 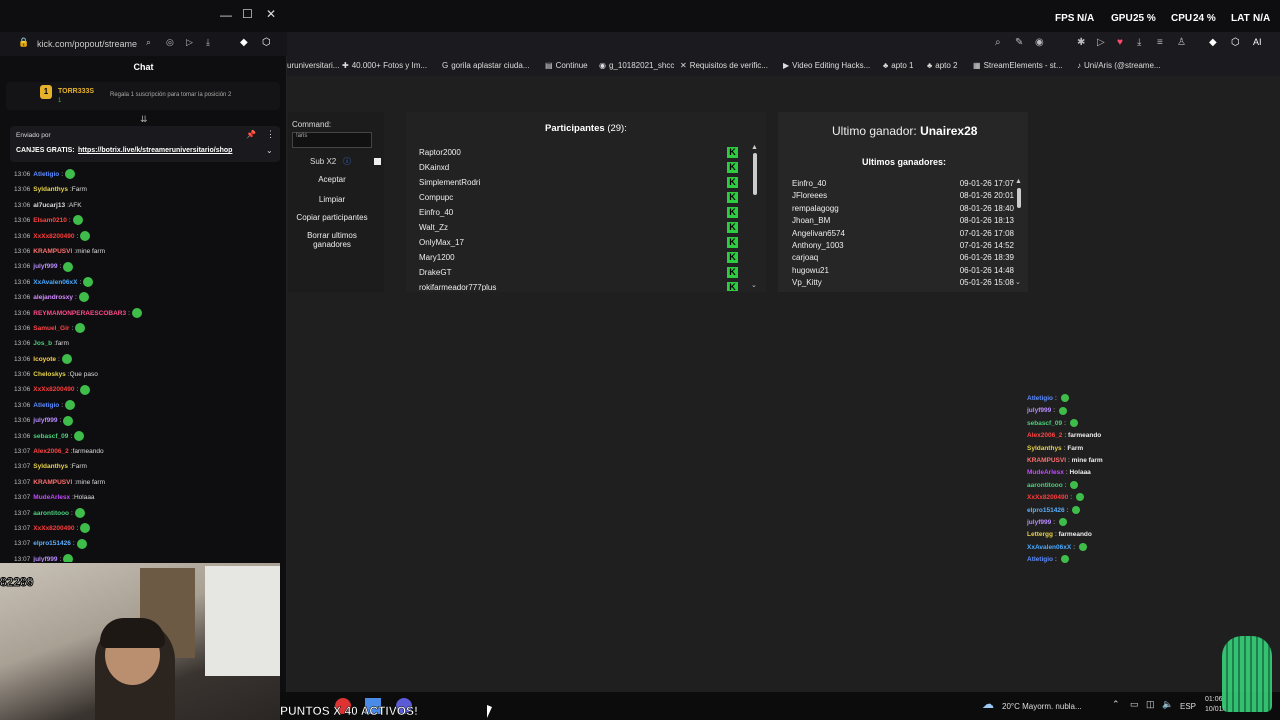 What do you see at coordinates (754, 147) in the screenshot?
I see `scroll-up-icon: ▲` at bounding box center [754, 147].